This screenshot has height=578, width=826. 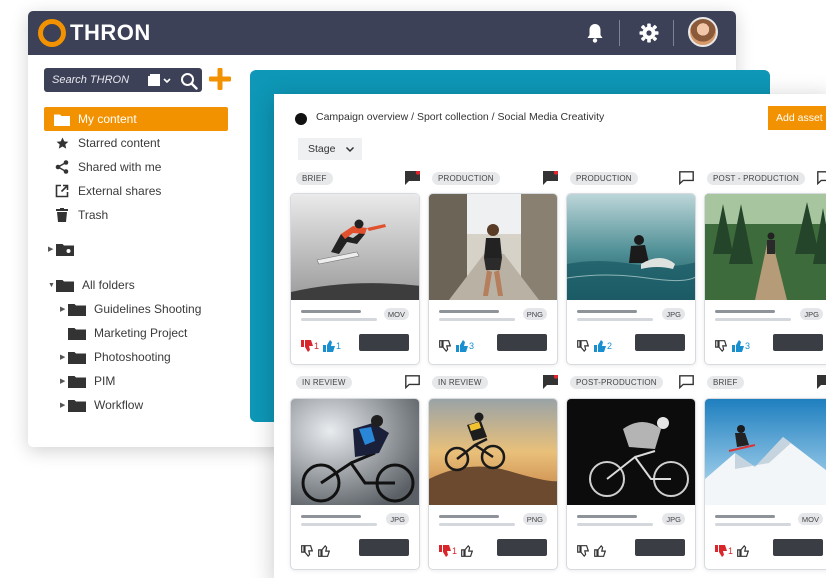 I want to click on sidebar-item-trash: Trash, so click(x=136, y=215).